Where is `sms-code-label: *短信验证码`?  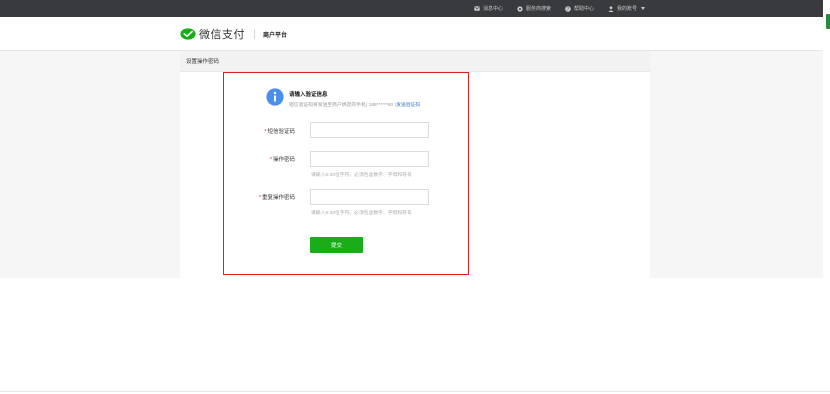
sms-code-label: *短信验证码 is located at coordinates (270, 131).